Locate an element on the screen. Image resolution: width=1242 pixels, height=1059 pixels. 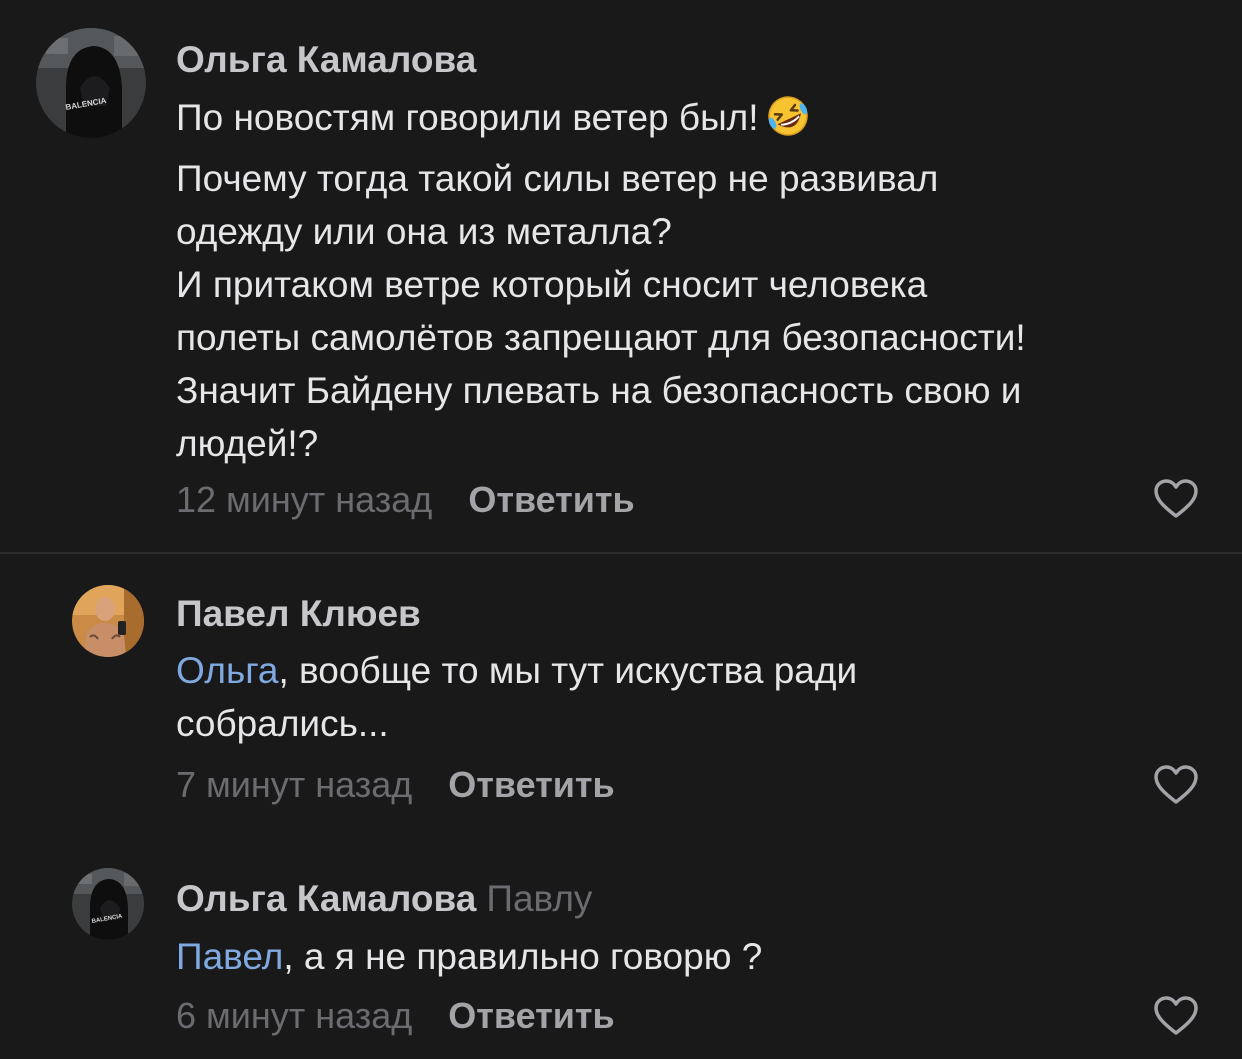
comment-line: людей!? is located at coordinates (247, 443).